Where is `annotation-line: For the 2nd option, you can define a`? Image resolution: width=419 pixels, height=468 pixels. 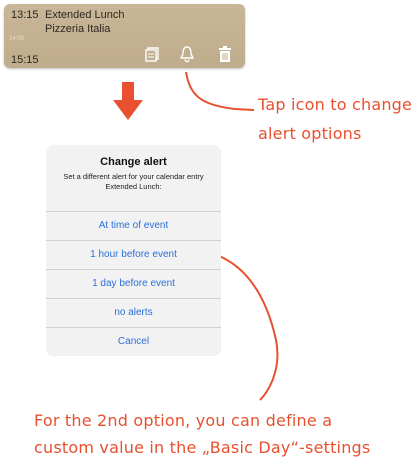 annotation-line: For the 2nd option, you can define a is located at coordinates (183, 420).